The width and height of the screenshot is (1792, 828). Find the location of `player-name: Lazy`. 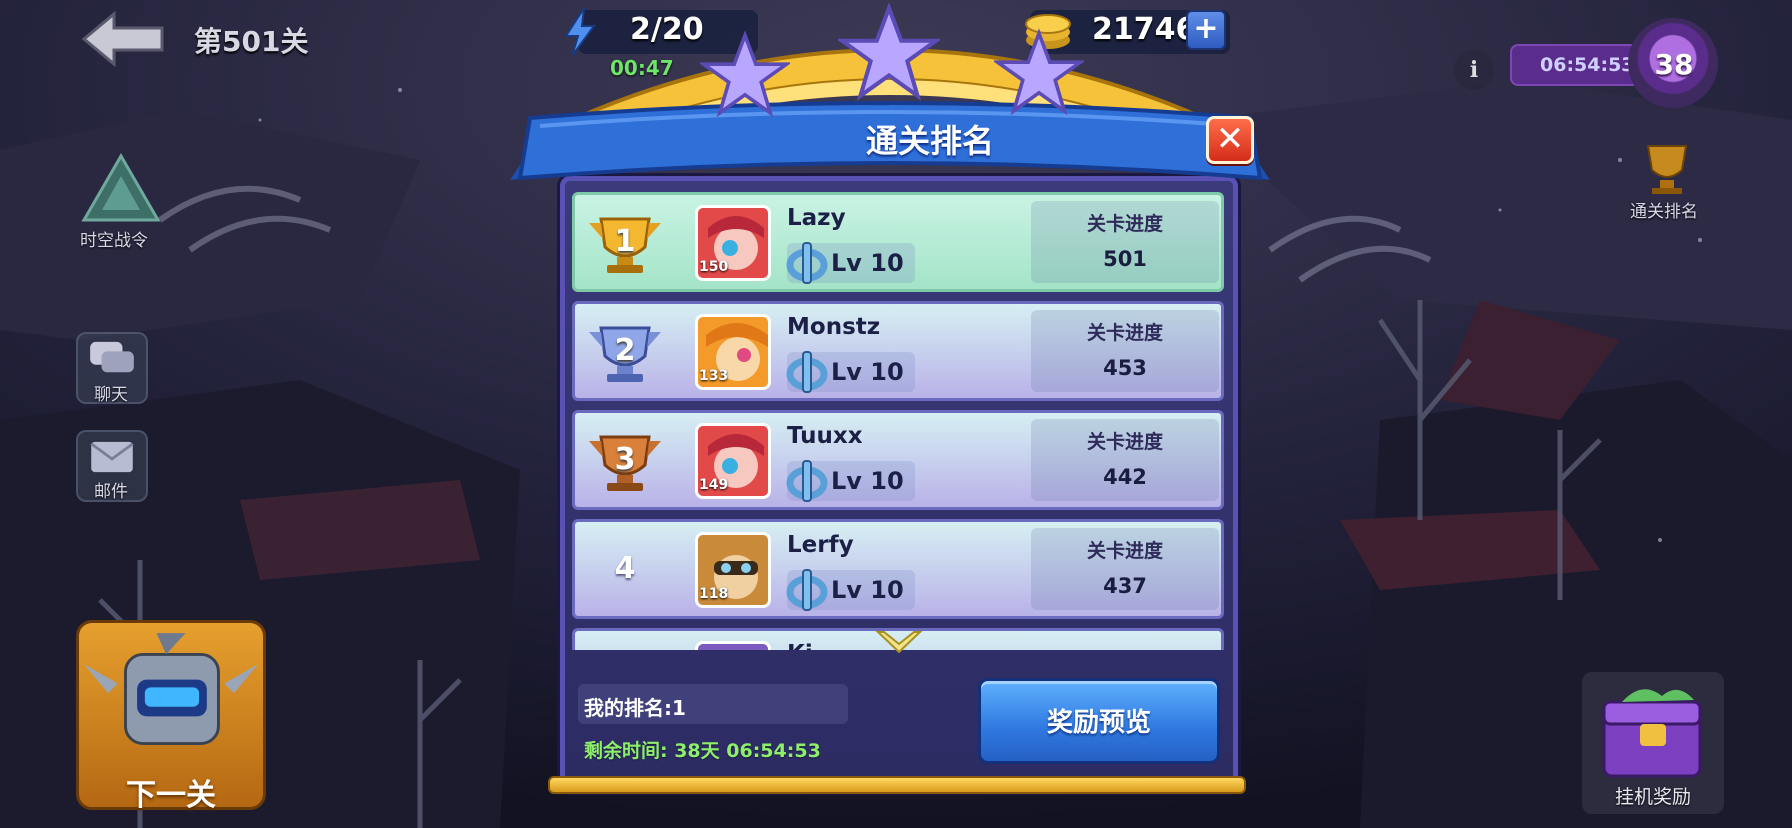

player-name: Lazy is located at coordinates (816, 218).